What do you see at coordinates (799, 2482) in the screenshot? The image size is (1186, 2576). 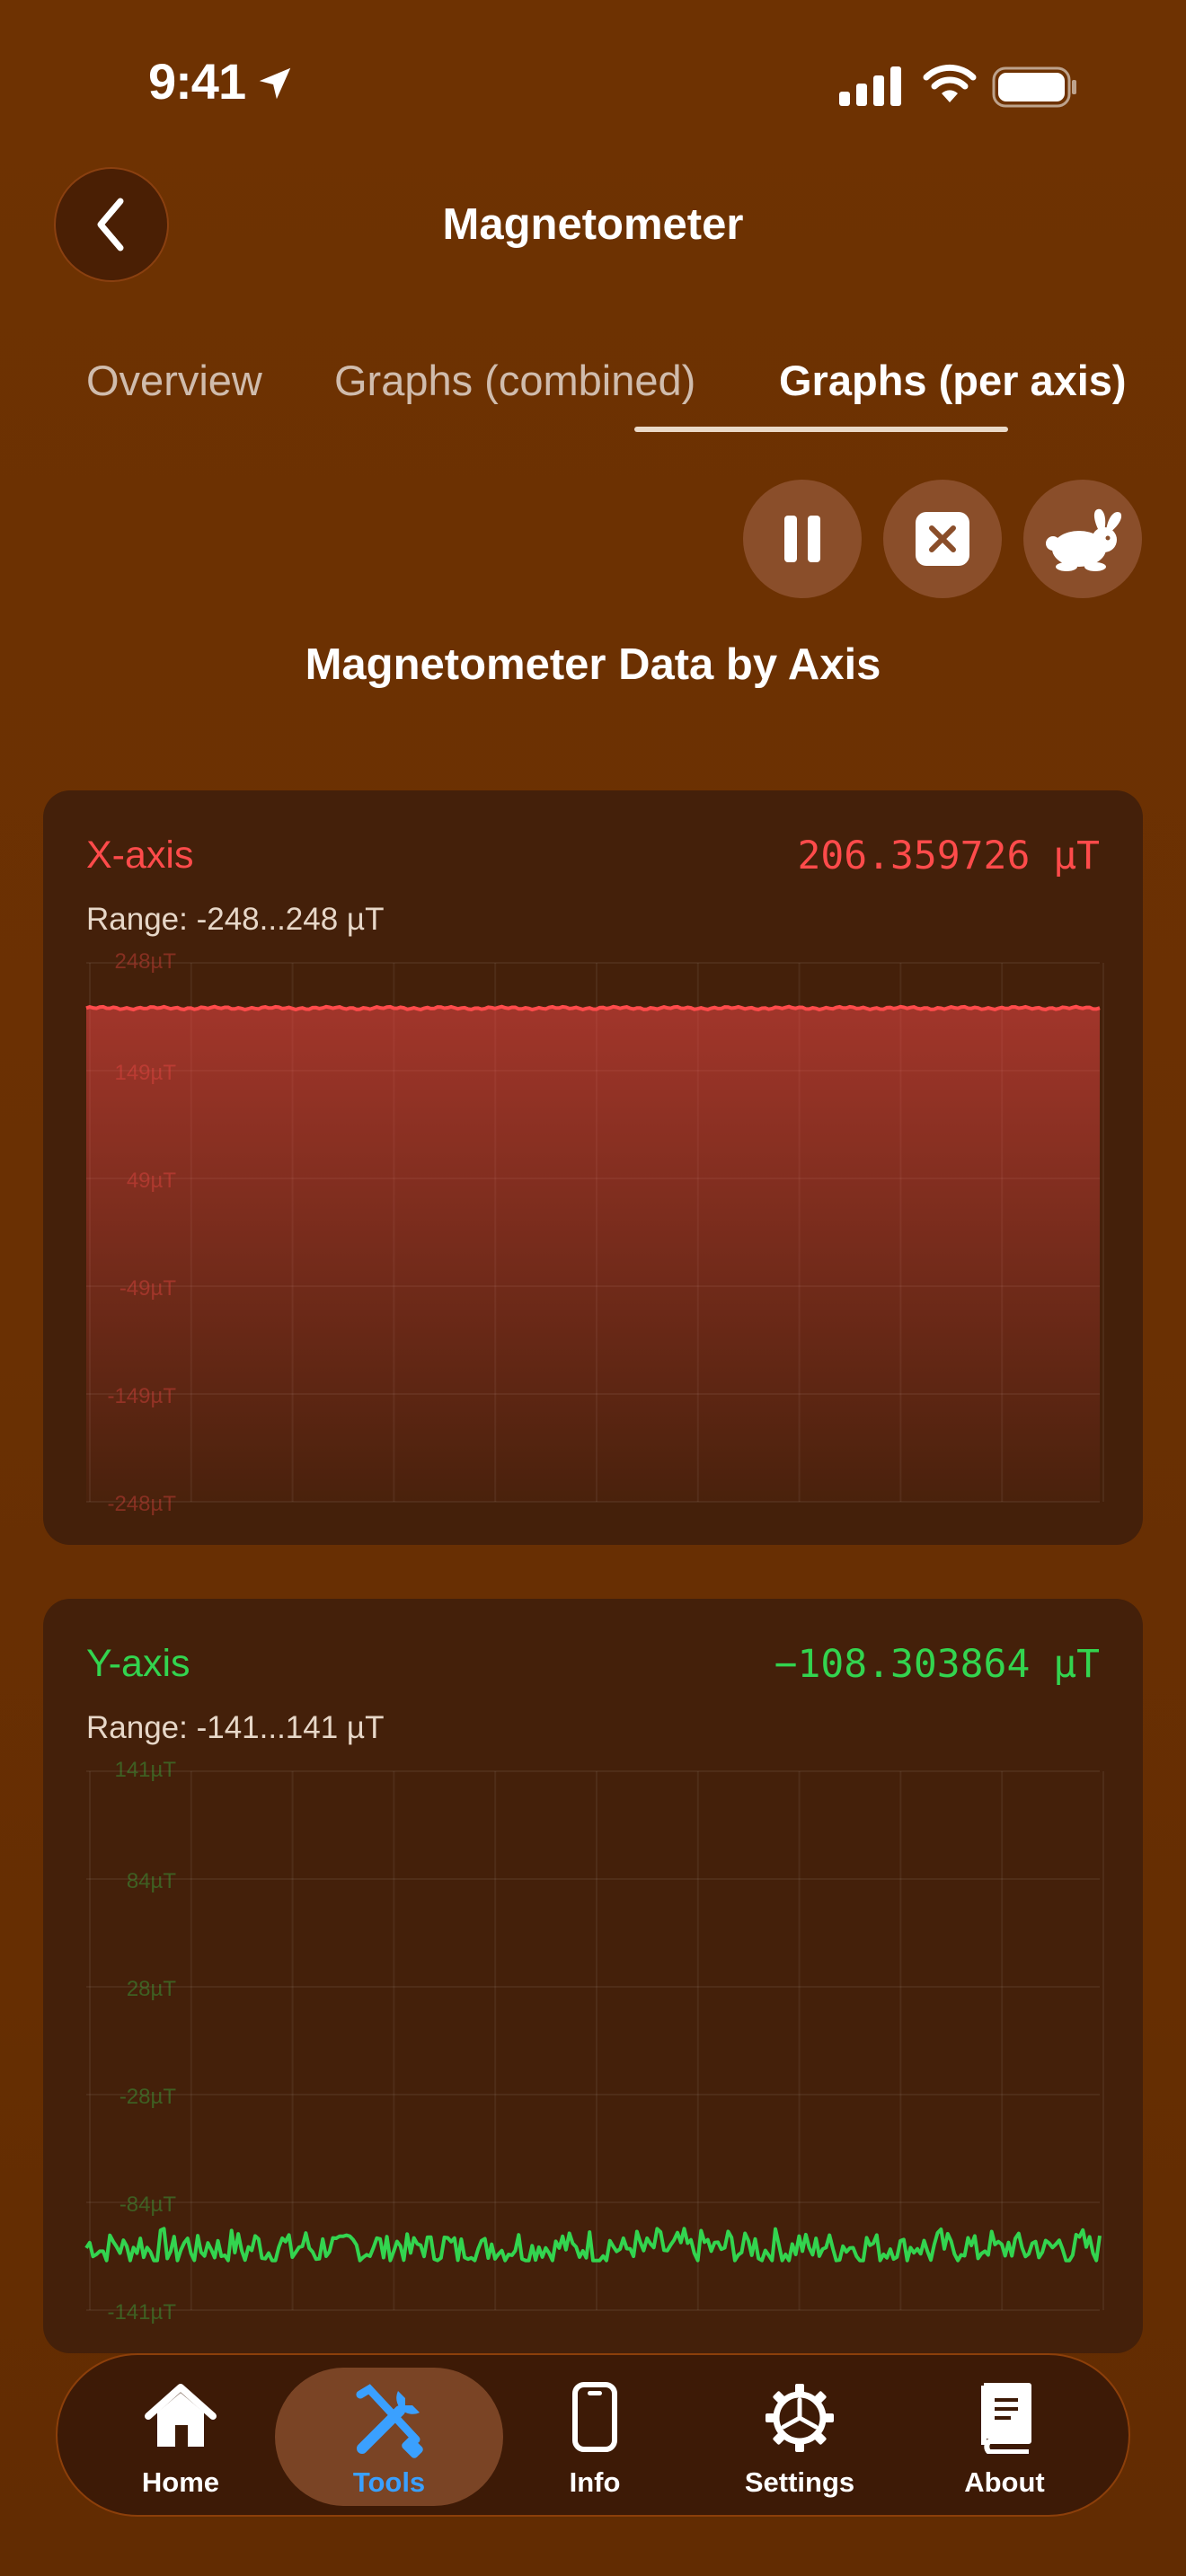 I see `tabbar-settings-label: Settings` at bounding box center [799, 2482].